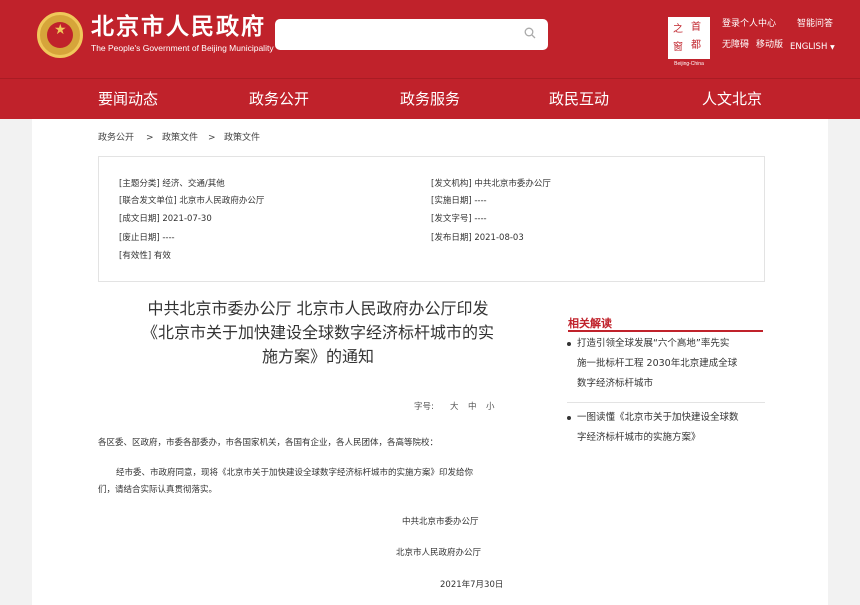 This screenshot has width=860, height=605. I want to click on divider, so click(666, 402).